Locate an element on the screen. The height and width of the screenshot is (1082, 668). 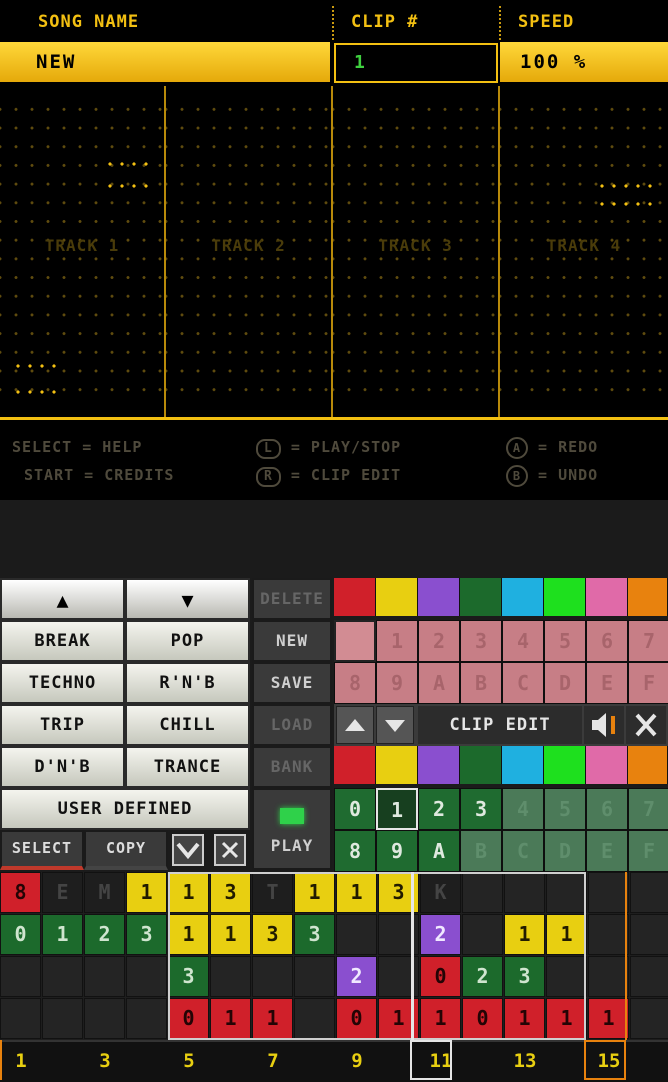
sequencer-cell: K is located at coordinates (440, 892).